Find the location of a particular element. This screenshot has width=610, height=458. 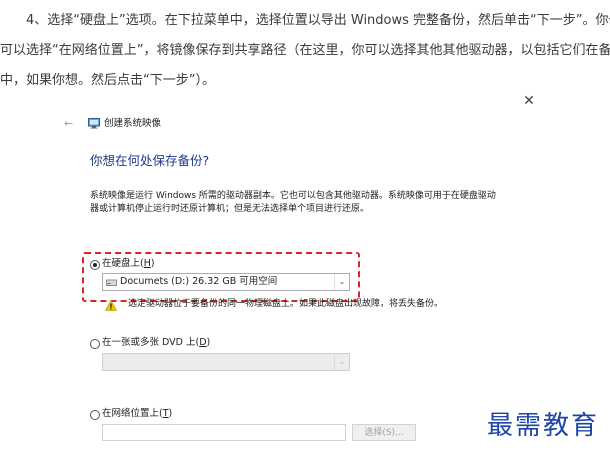

network-radio is located at coordinates (95, 415).